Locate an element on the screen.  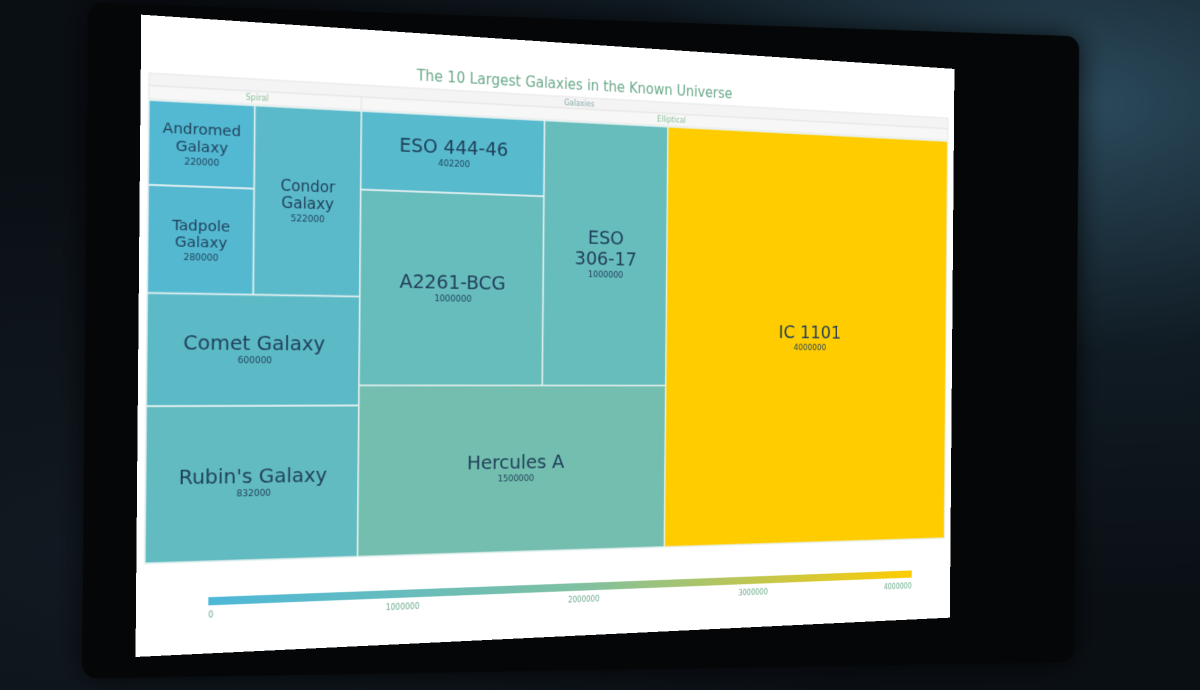
tile-value-comet-galaxy: 600000 is located at coordinates (255, 361).